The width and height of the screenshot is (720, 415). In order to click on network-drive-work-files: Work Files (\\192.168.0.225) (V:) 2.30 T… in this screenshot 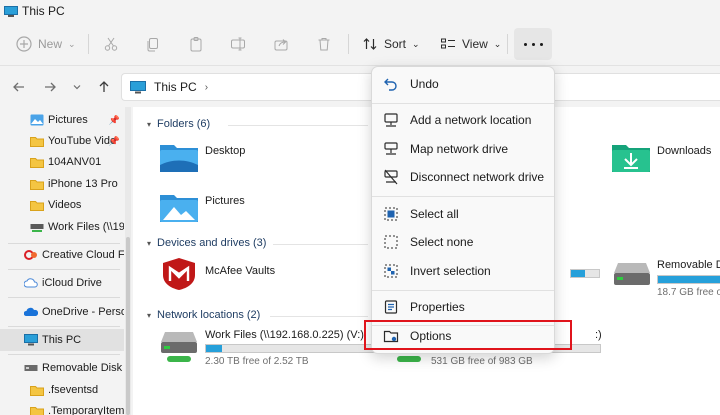, I will do `click(272, 348)`.